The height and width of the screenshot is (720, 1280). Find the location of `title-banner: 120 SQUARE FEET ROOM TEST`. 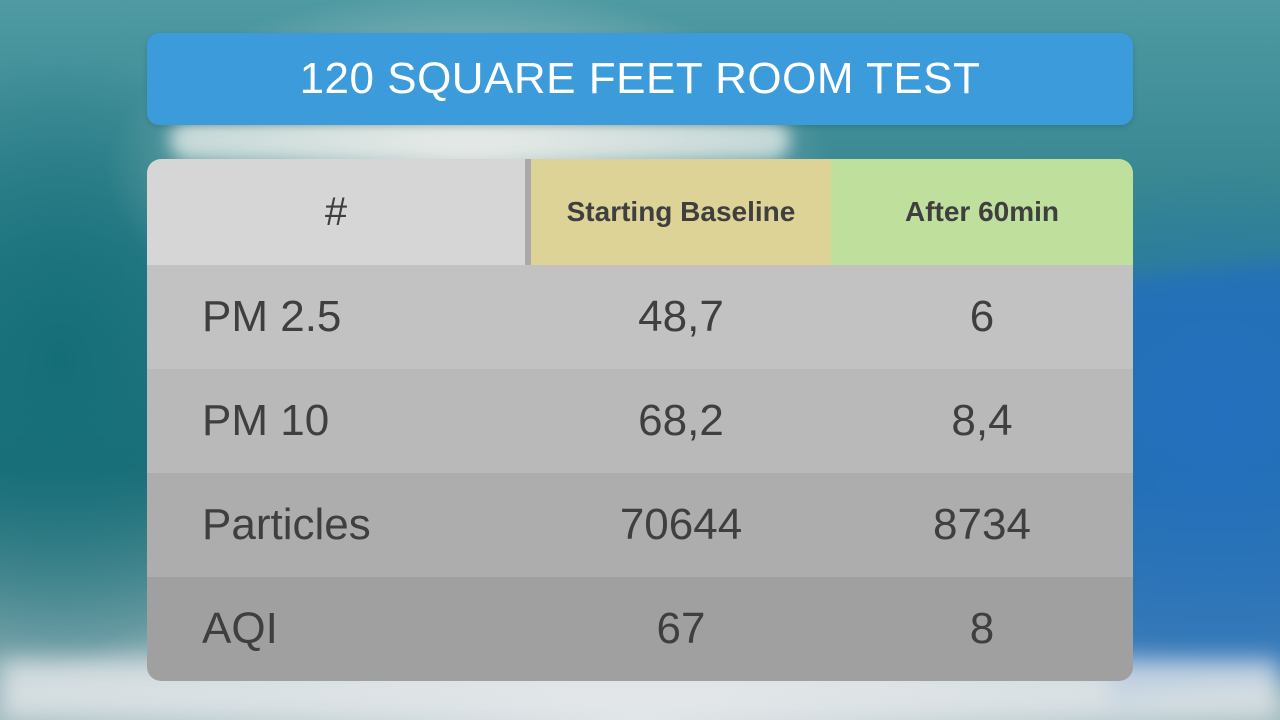

title-banner: 120 SQUARE FEET ROOM TEST is located at coordinates (640, 79).